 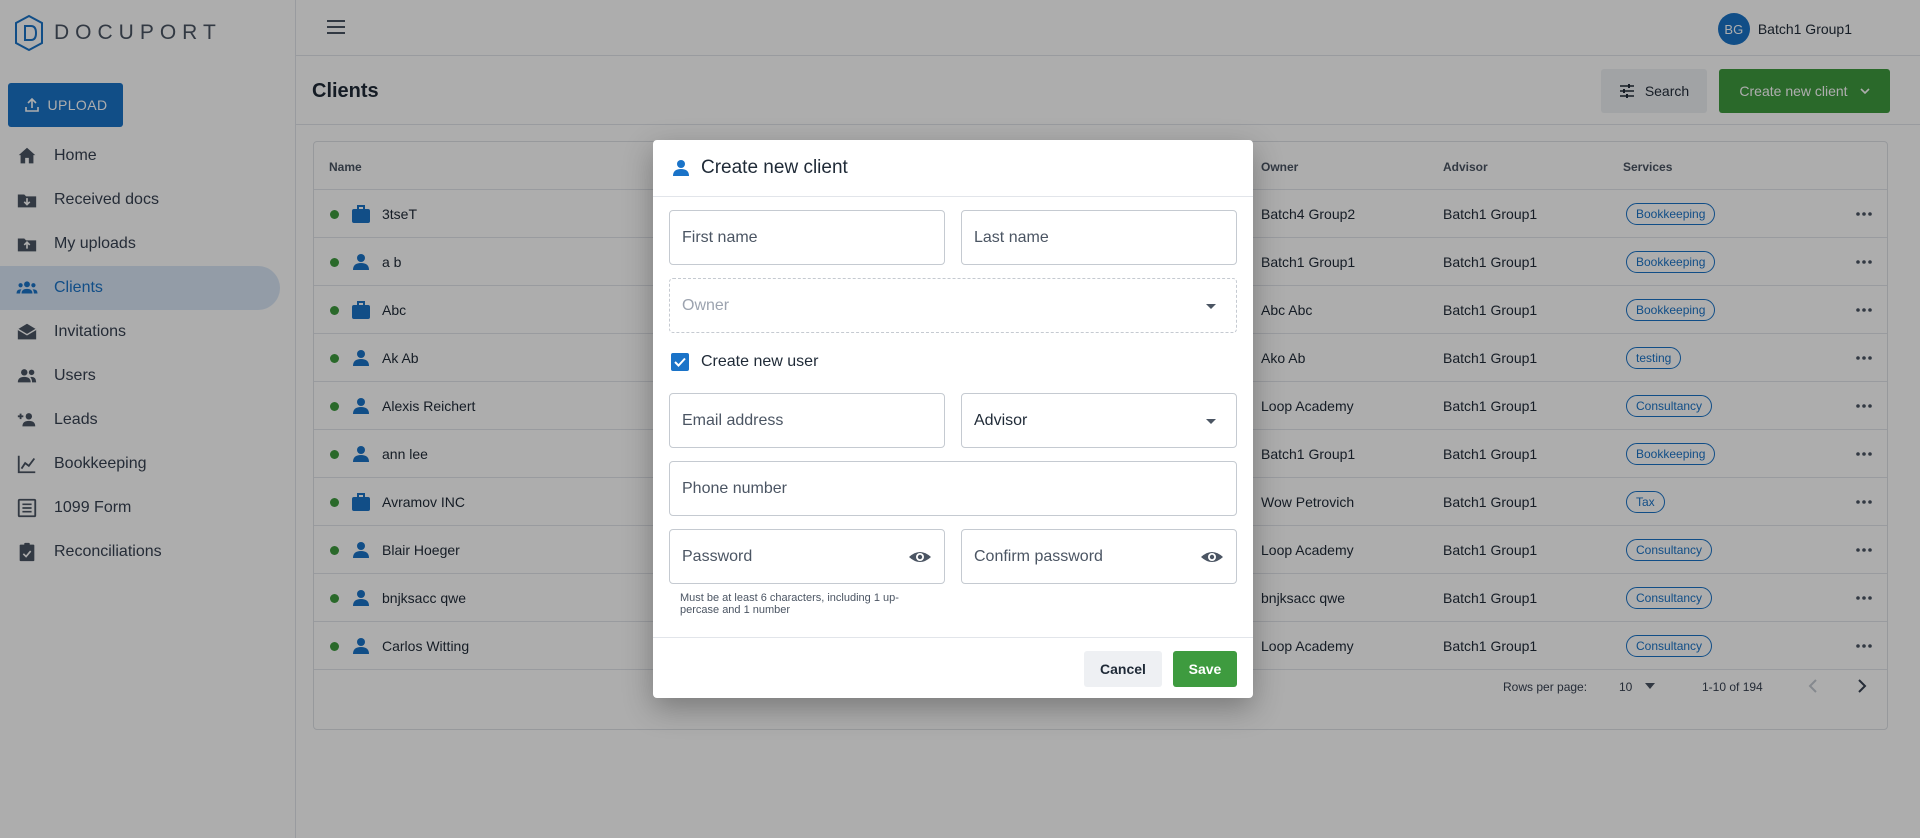 I want to click on password-field: Password, so click(x=807, y=556).